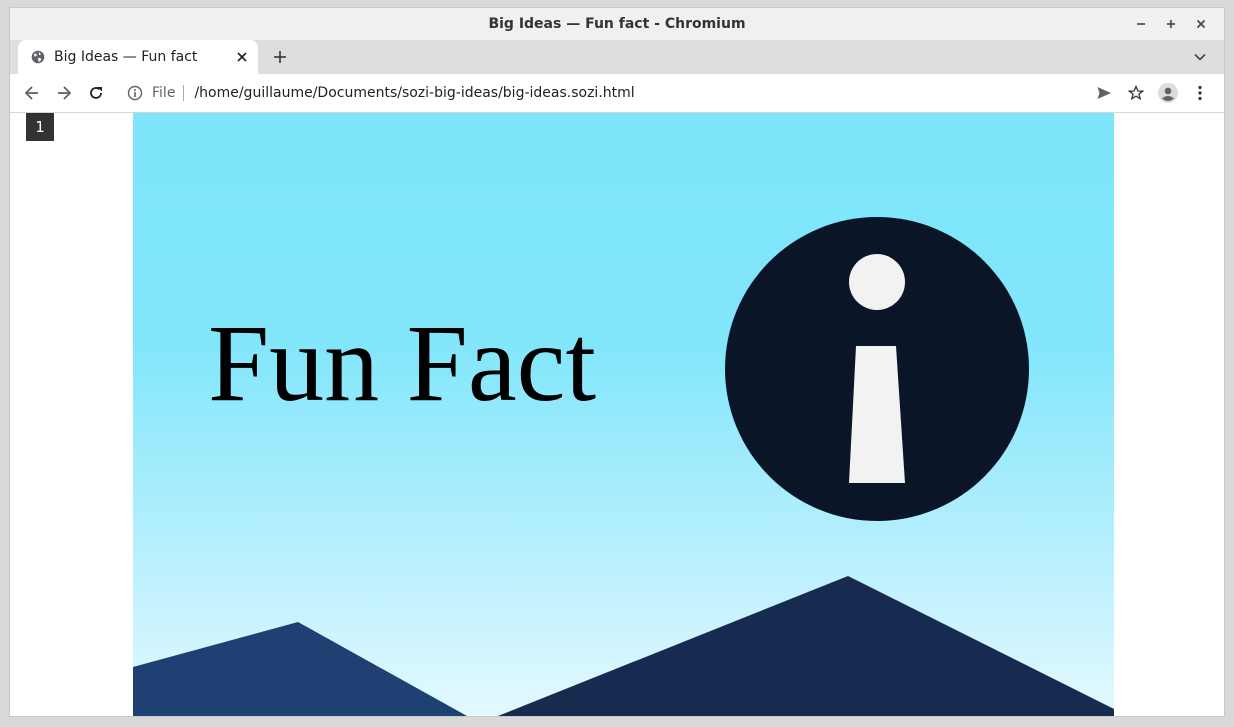  I want to click on tab-search-button, so click(1200, 57).